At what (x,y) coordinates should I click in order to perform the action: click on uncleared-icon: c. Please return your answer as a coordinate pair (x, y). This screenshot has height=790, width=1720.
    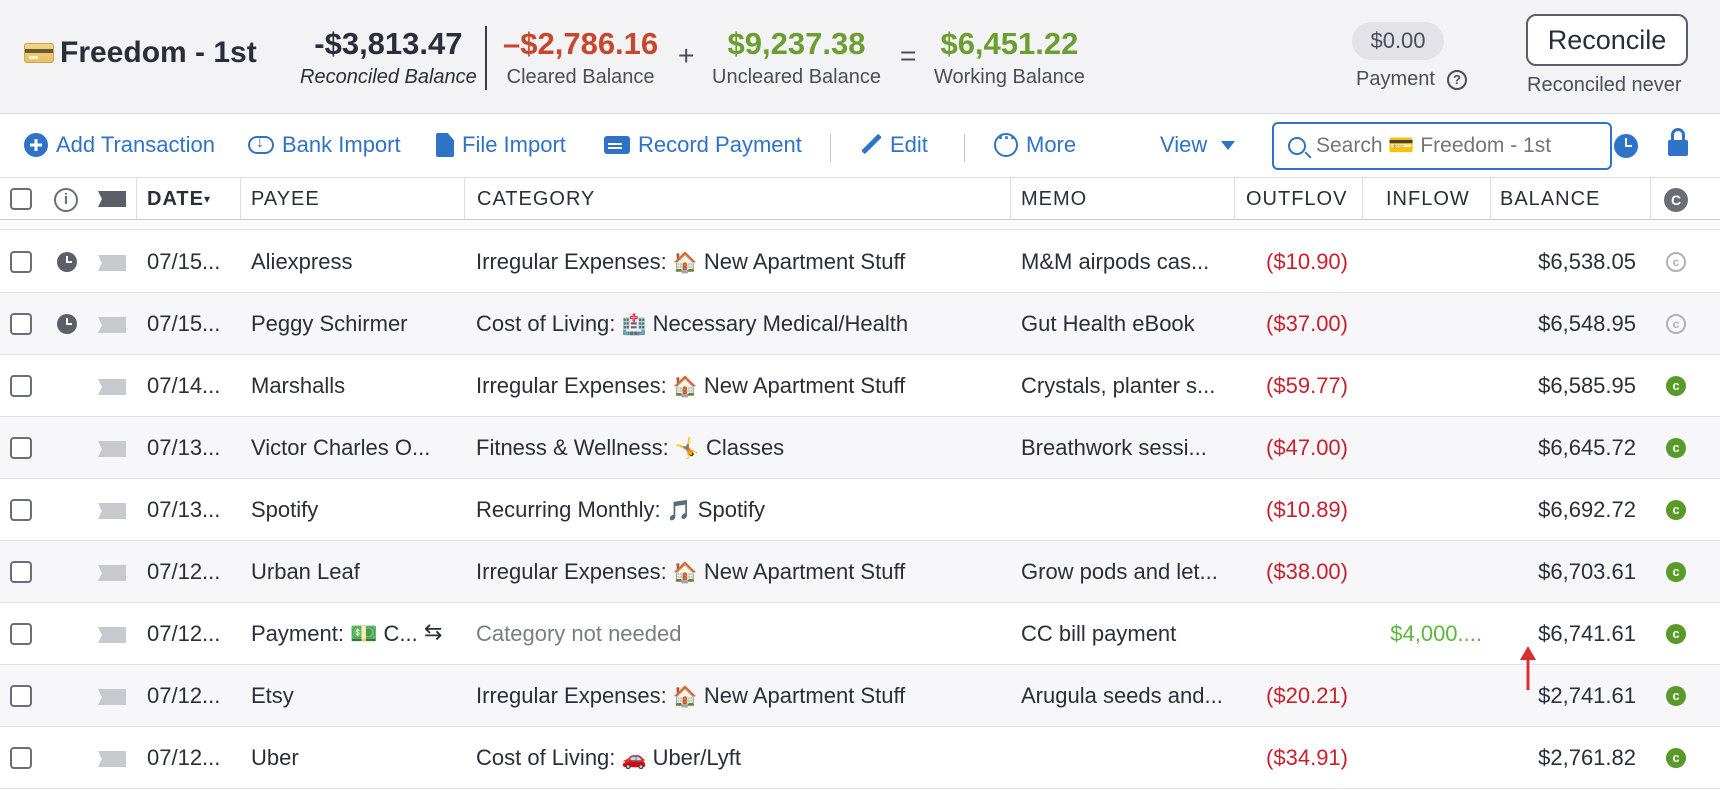
    Looking at the image, I should click on (1676, 324).